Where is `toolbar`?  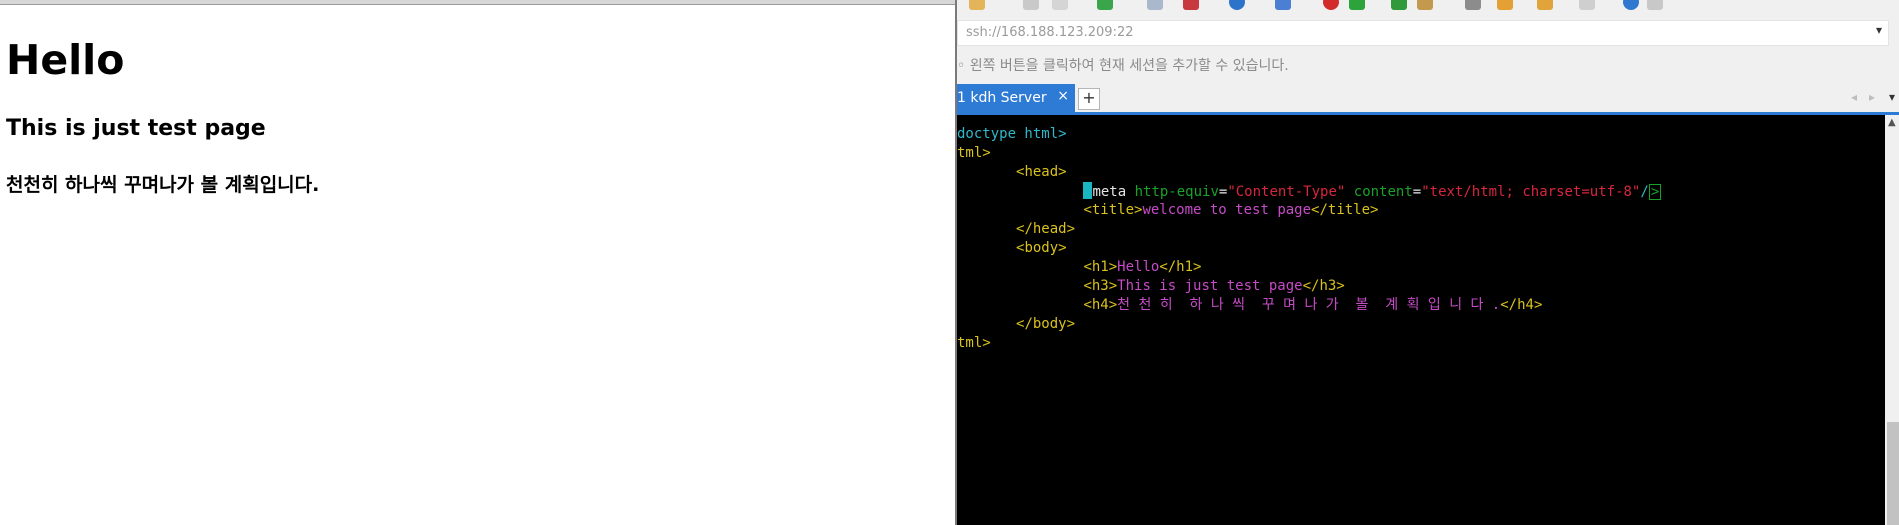 toolbar is located at coordinates (1428, 7).